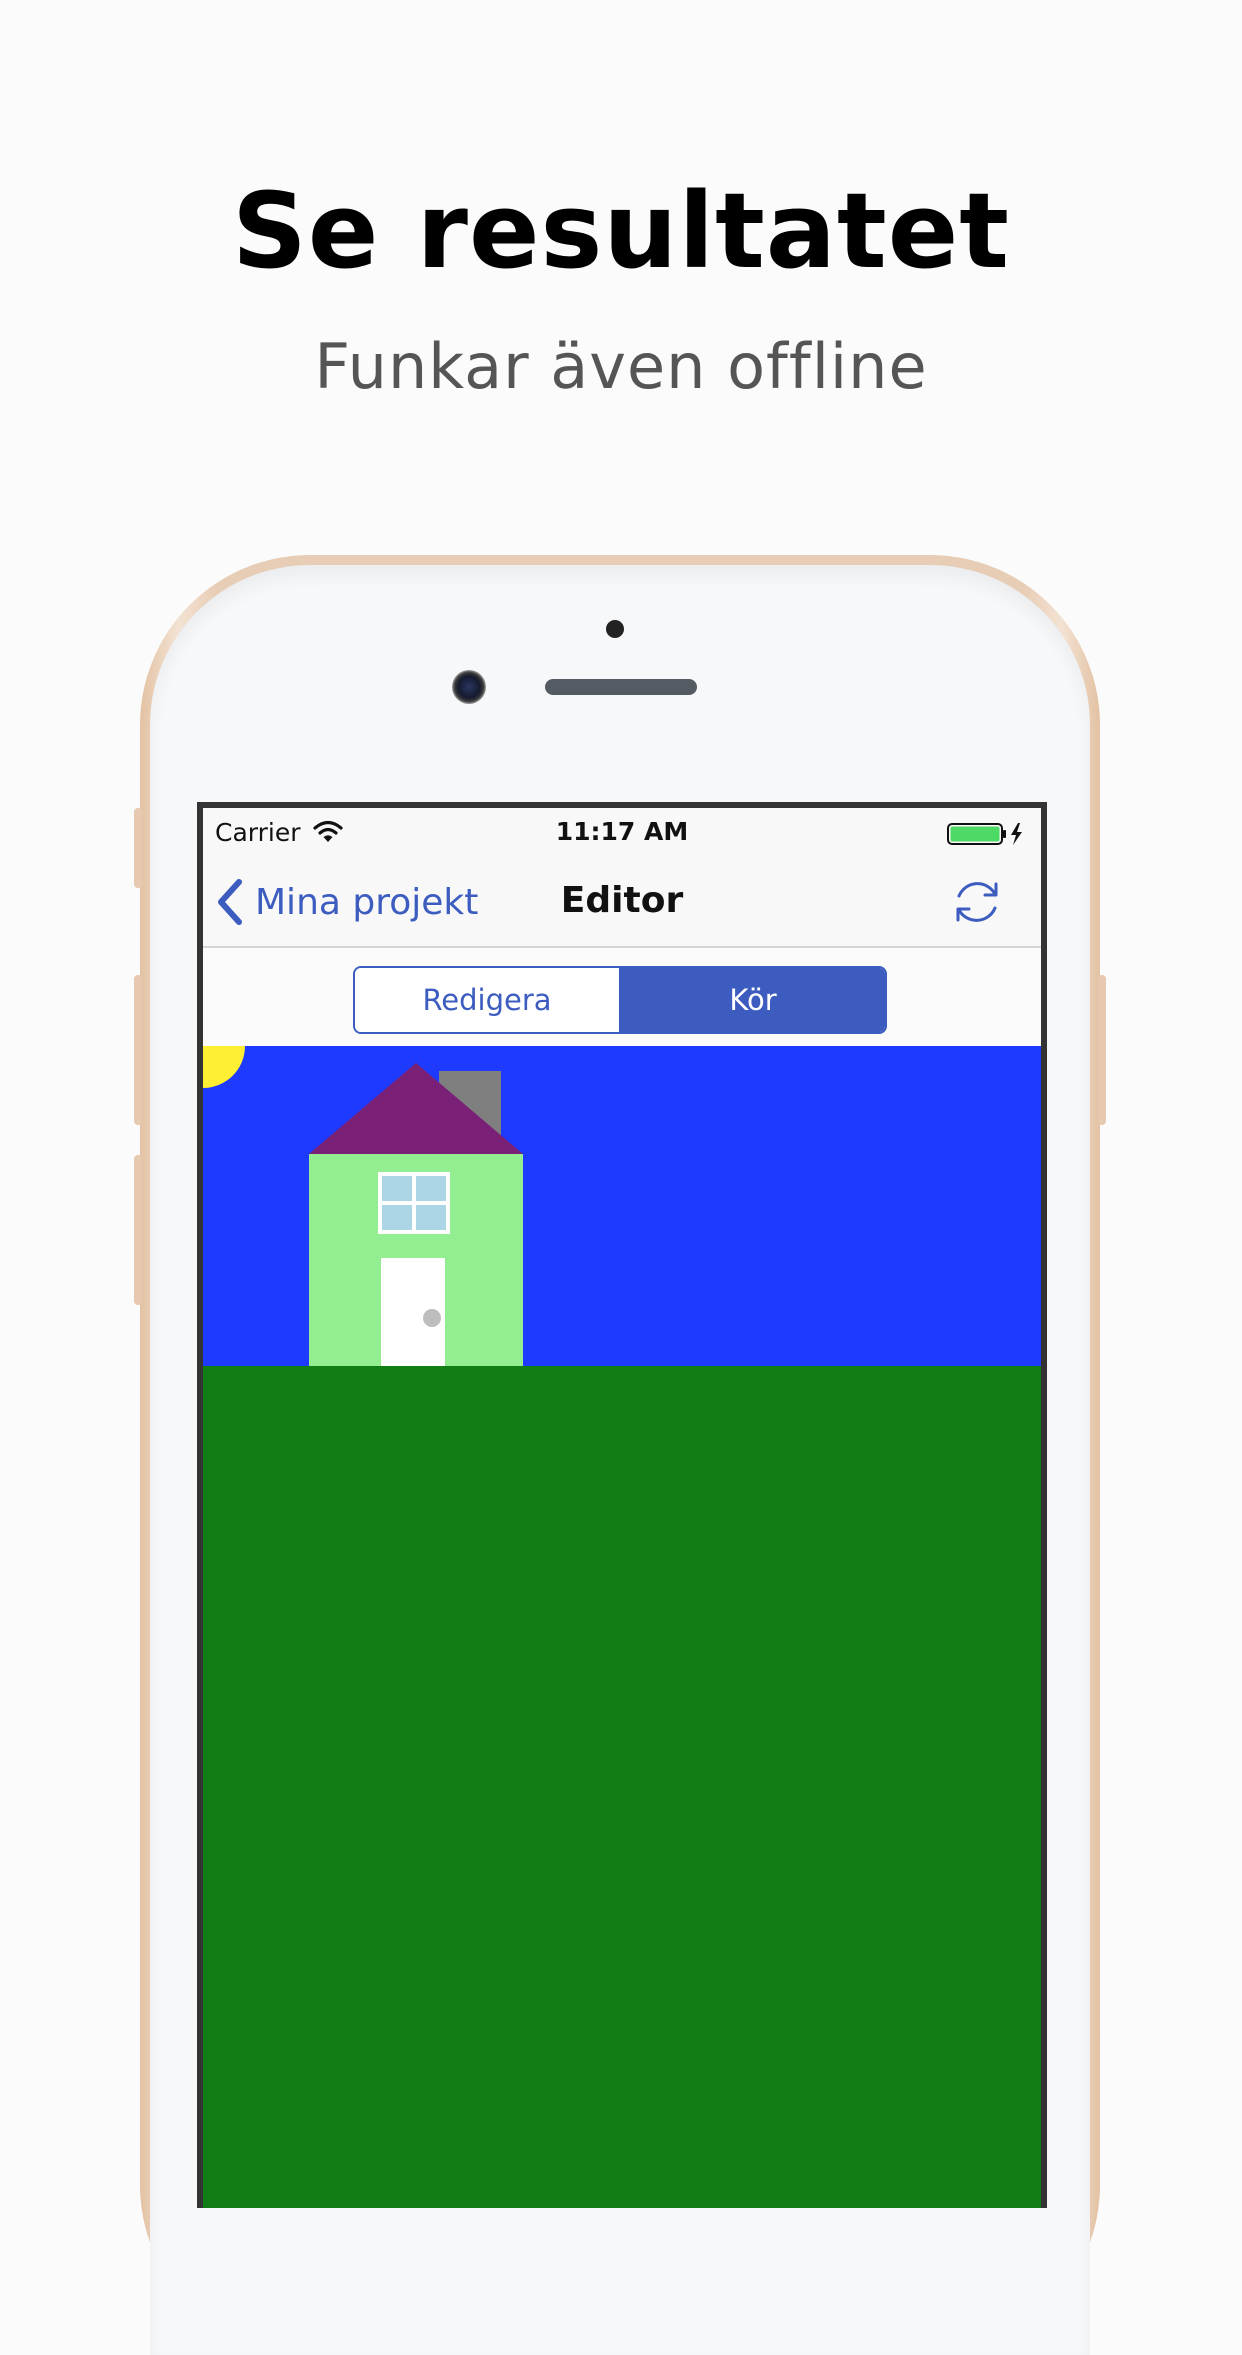 This screenshot has height=2355, width=1242. Describe the element at coordinates (621, 366) in the screenshot. I see `hero-subtitle: Funkar även offline` at that location.